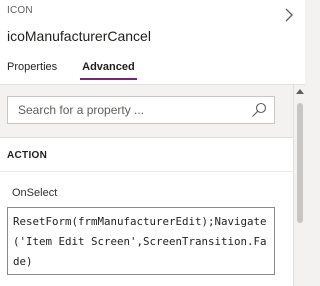  Describe the element at coordinates (259, 110) in the screenshot. I see `search-icon` at that location.